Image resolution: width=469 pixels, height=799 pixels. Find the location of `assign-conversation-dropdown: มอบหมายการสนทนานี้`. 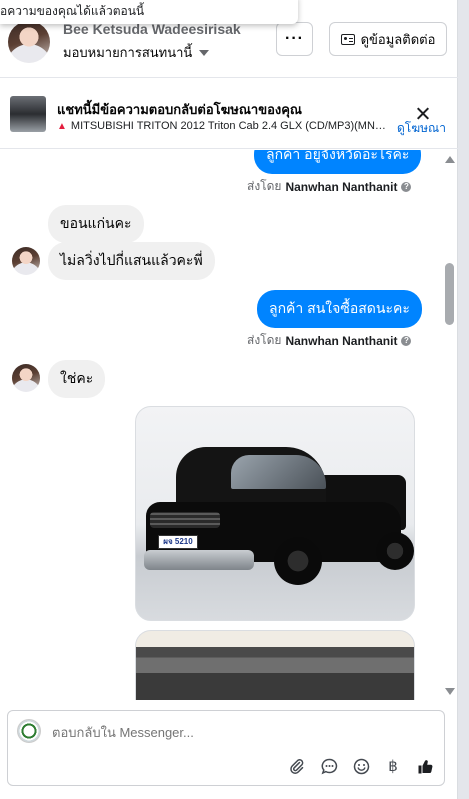

assign-conversation-dropdown: มอบหมายการสนทนานี้ is located at coordinates (136, 52).